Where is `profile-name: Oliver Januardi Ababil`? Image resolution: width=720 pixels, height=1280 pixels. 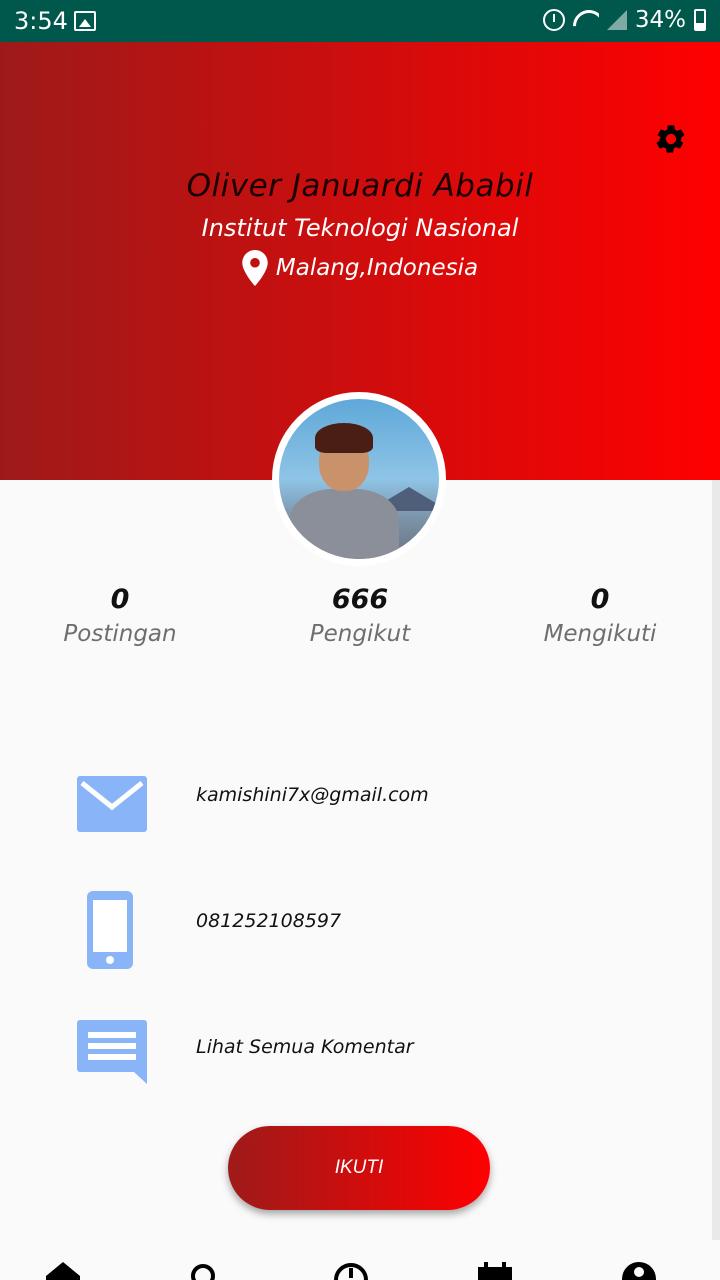 profile-name: Oliver Januardi Ababil is located at coordinates (360, 186).